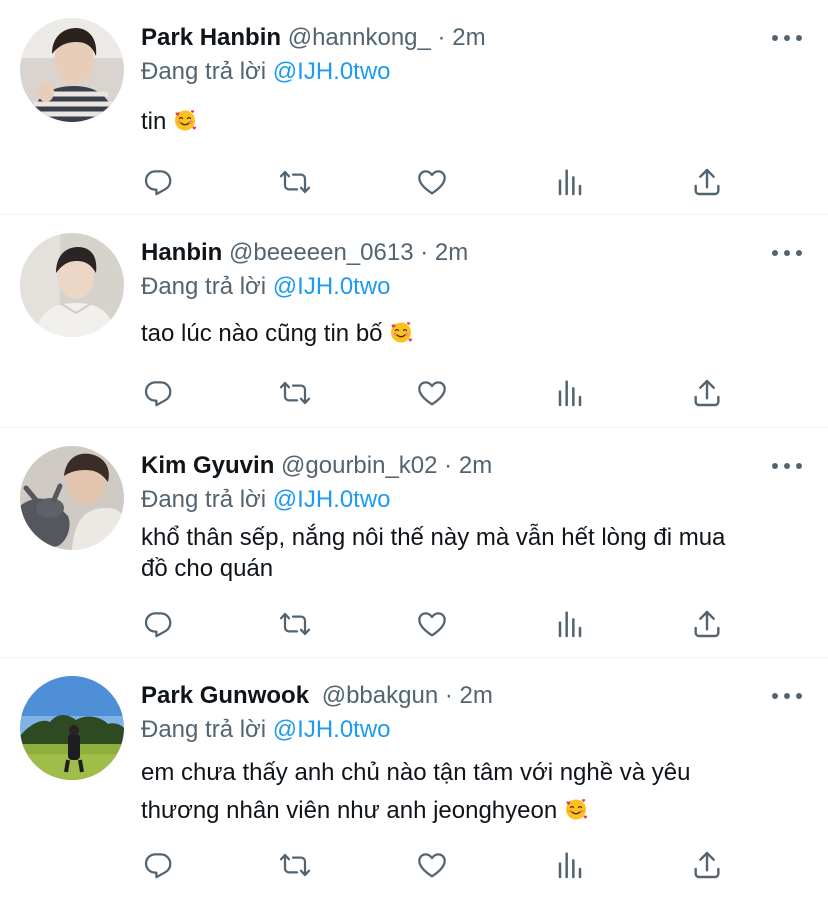  I want to click on tweet-header: Park Hanbin @hannkong_ · 2m, so click(313, 38).